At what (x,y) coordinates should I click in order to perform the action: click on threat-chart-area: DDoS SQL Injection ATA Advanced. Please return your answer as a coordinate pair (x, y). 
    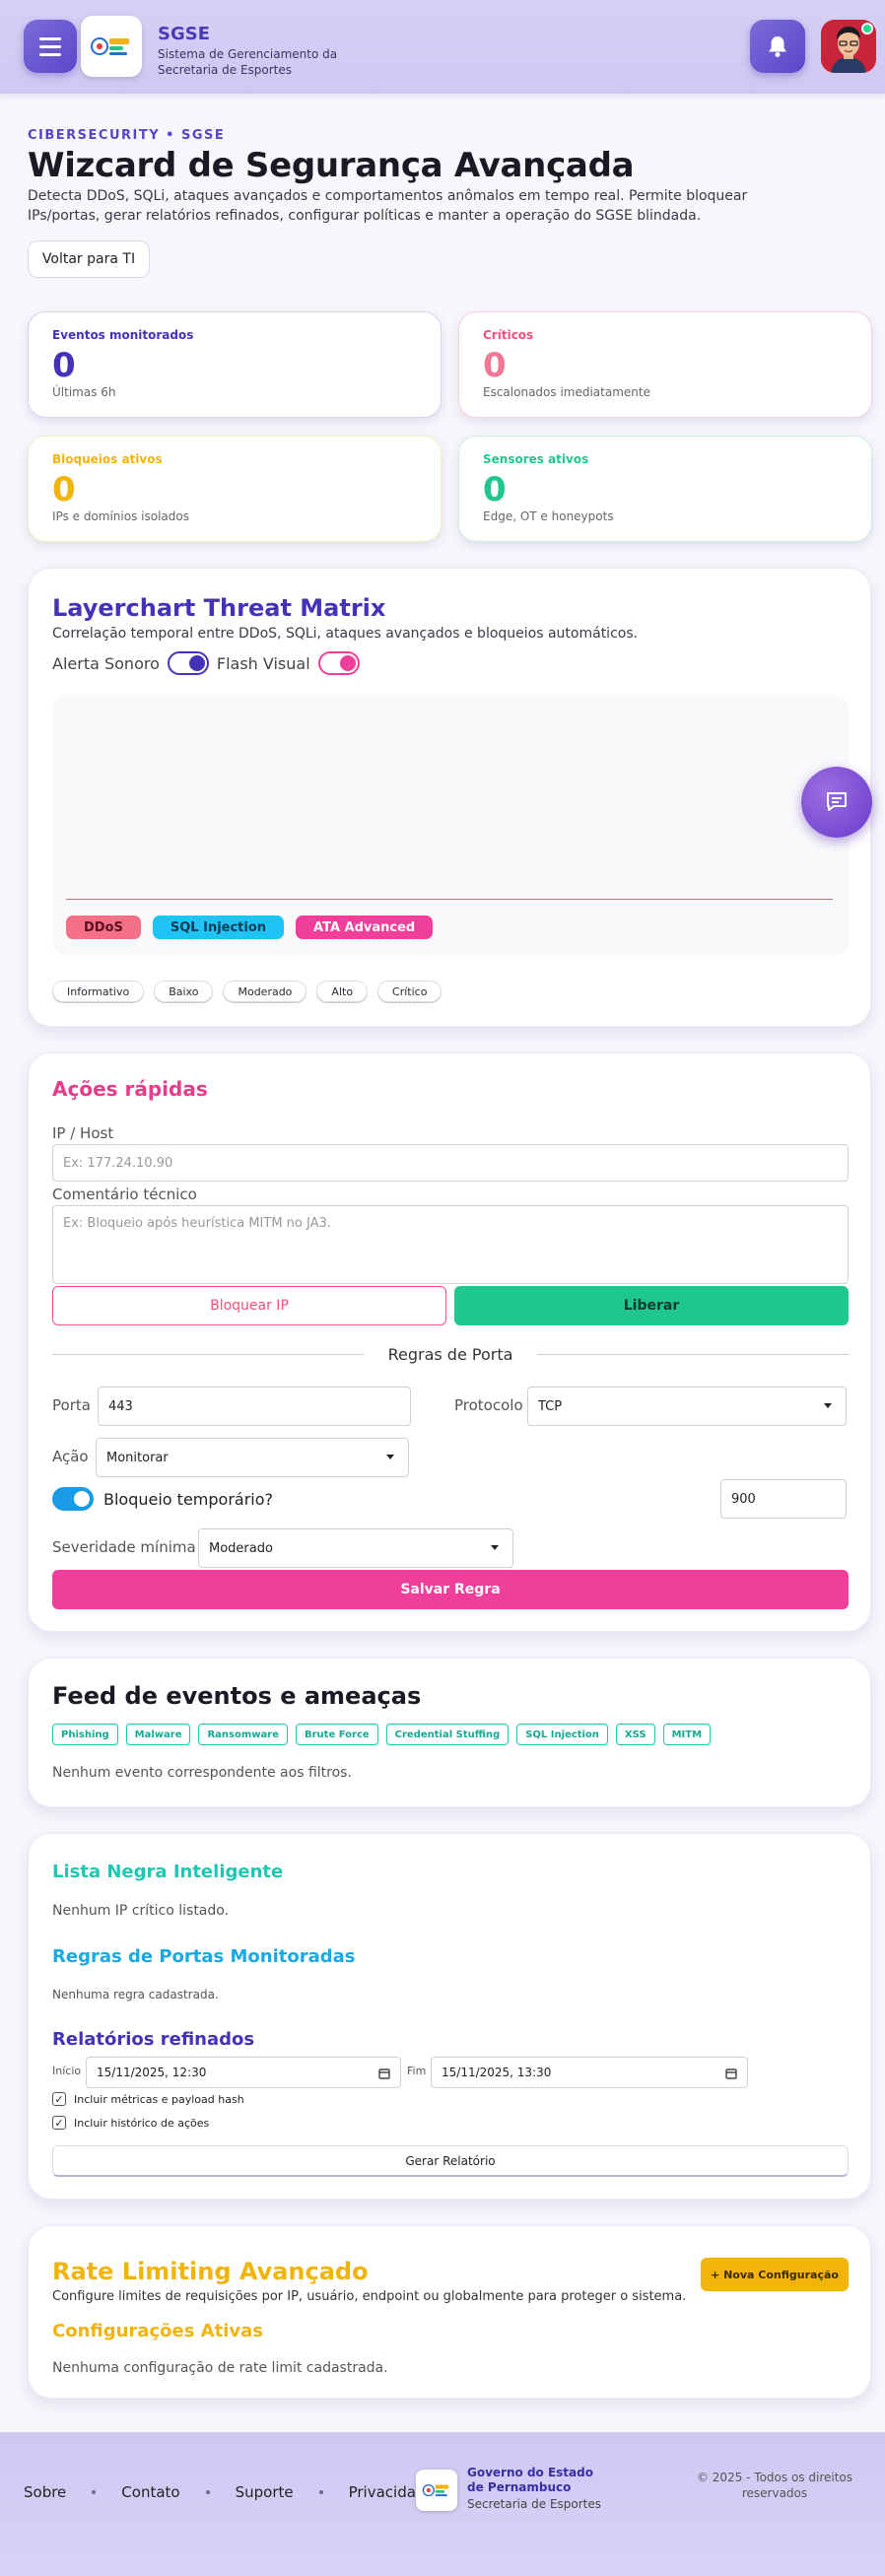
    Looking at the image, I should click on (450, 825).